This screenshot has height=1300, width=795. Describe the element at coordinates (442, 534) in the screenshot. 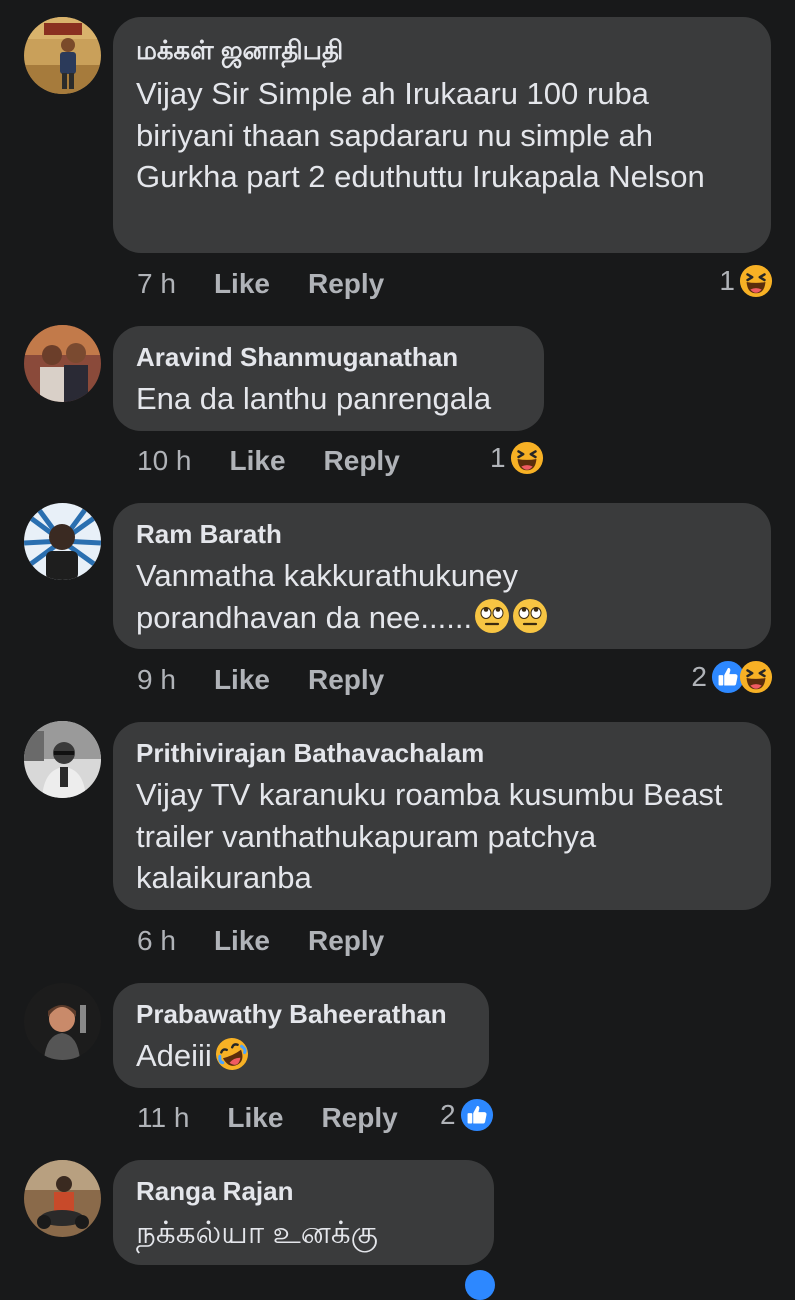

I see `comment-author: Ram Barath` at that location.